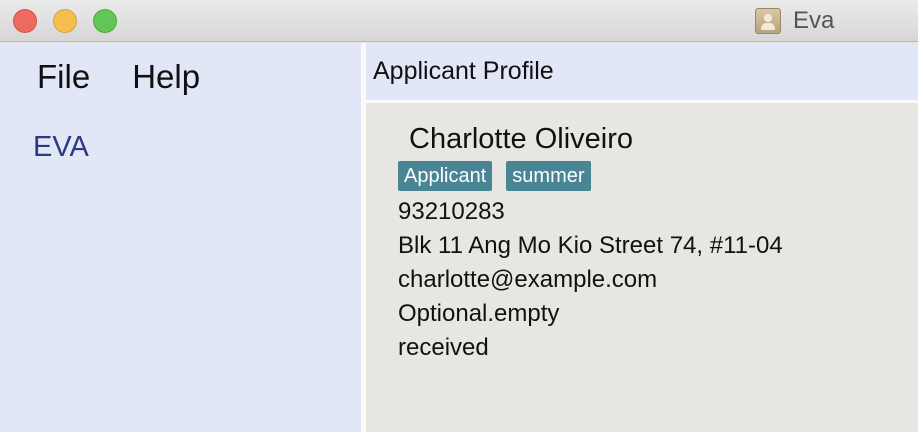 This screenshot has height=432, width=918. I want to click on applicant-name: Charlotte Oliveiro, so click(521, 139).